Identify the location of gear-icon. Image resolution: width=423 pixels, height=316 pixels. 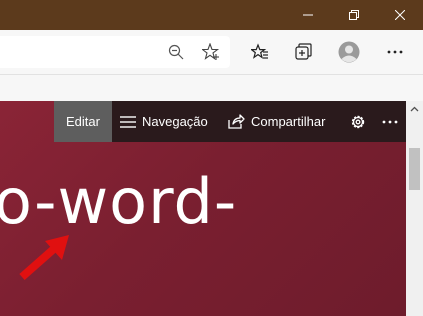
(358, 121).